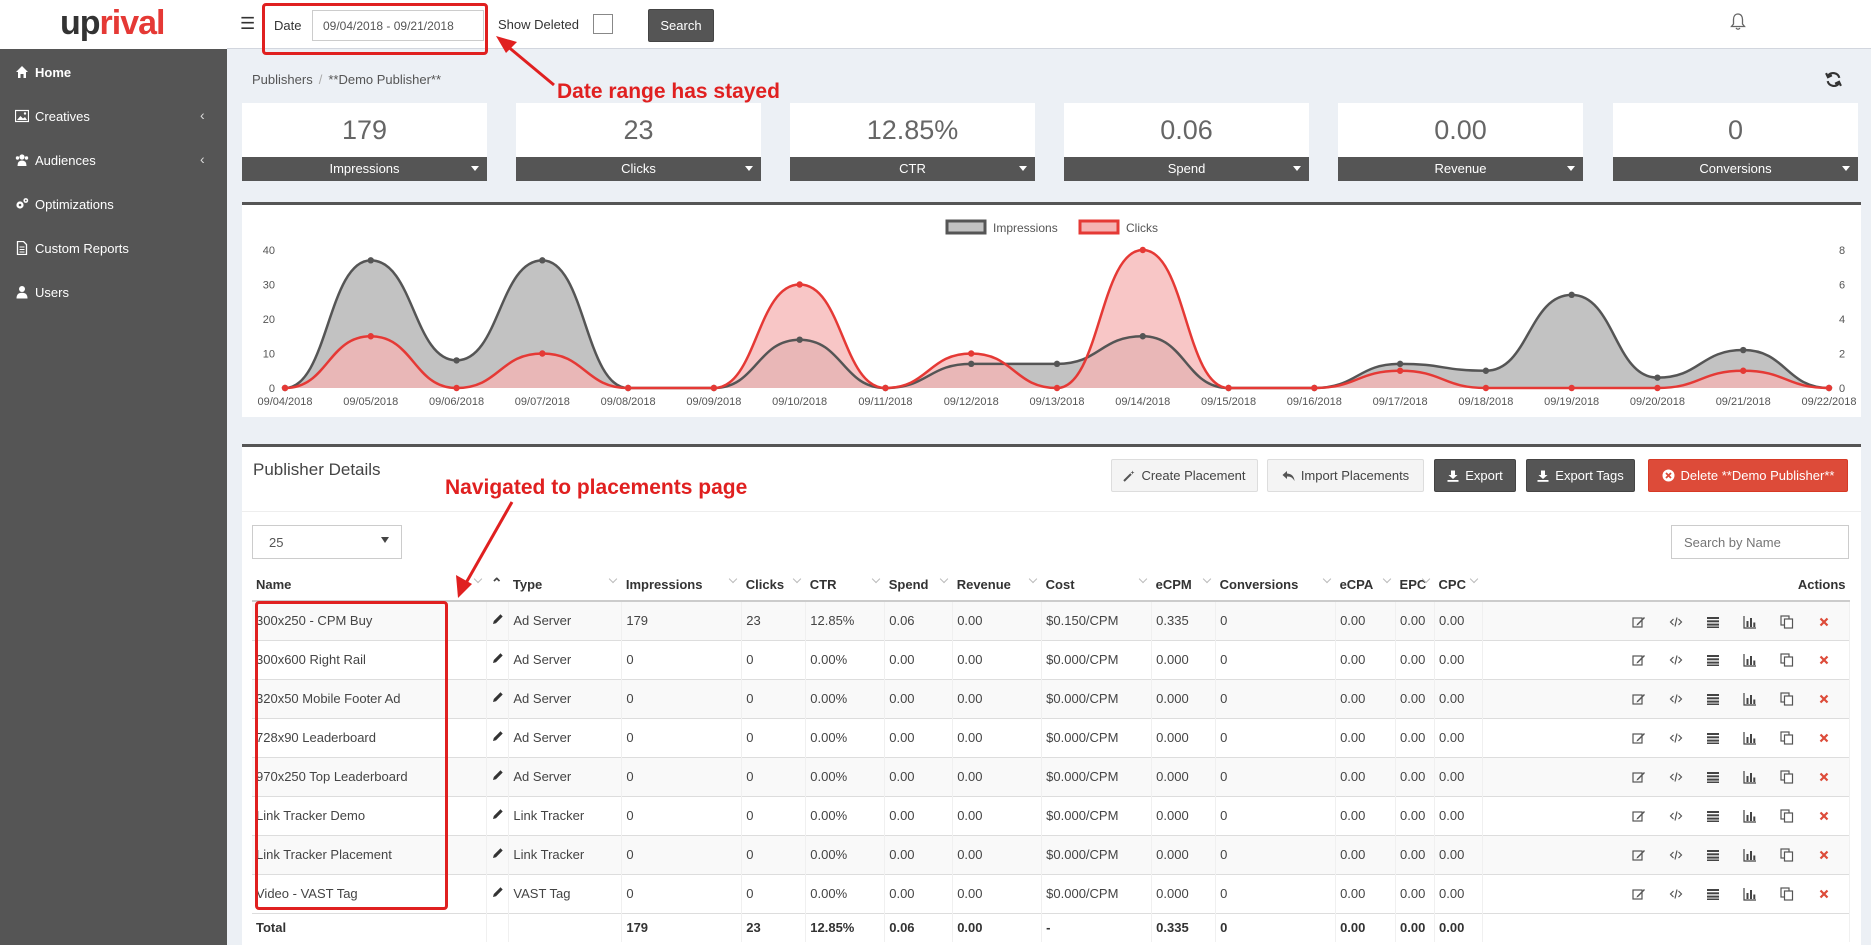 The width and height of the screenshot is (1871, 945). Describe the element at coordinates (1833, 79) in the screenshot. I see `refresh-icon` at that location.